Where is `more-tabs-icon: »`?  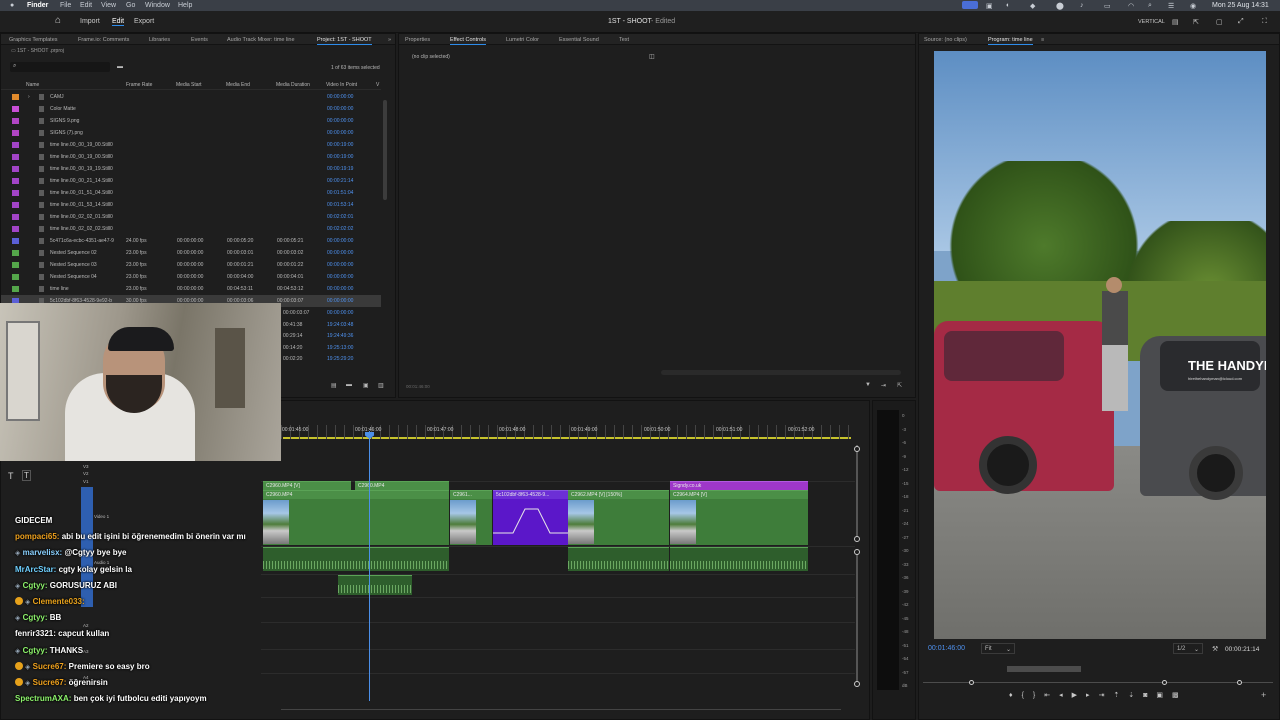 more-tabs-icon: » is located at coordinates (389, 40).